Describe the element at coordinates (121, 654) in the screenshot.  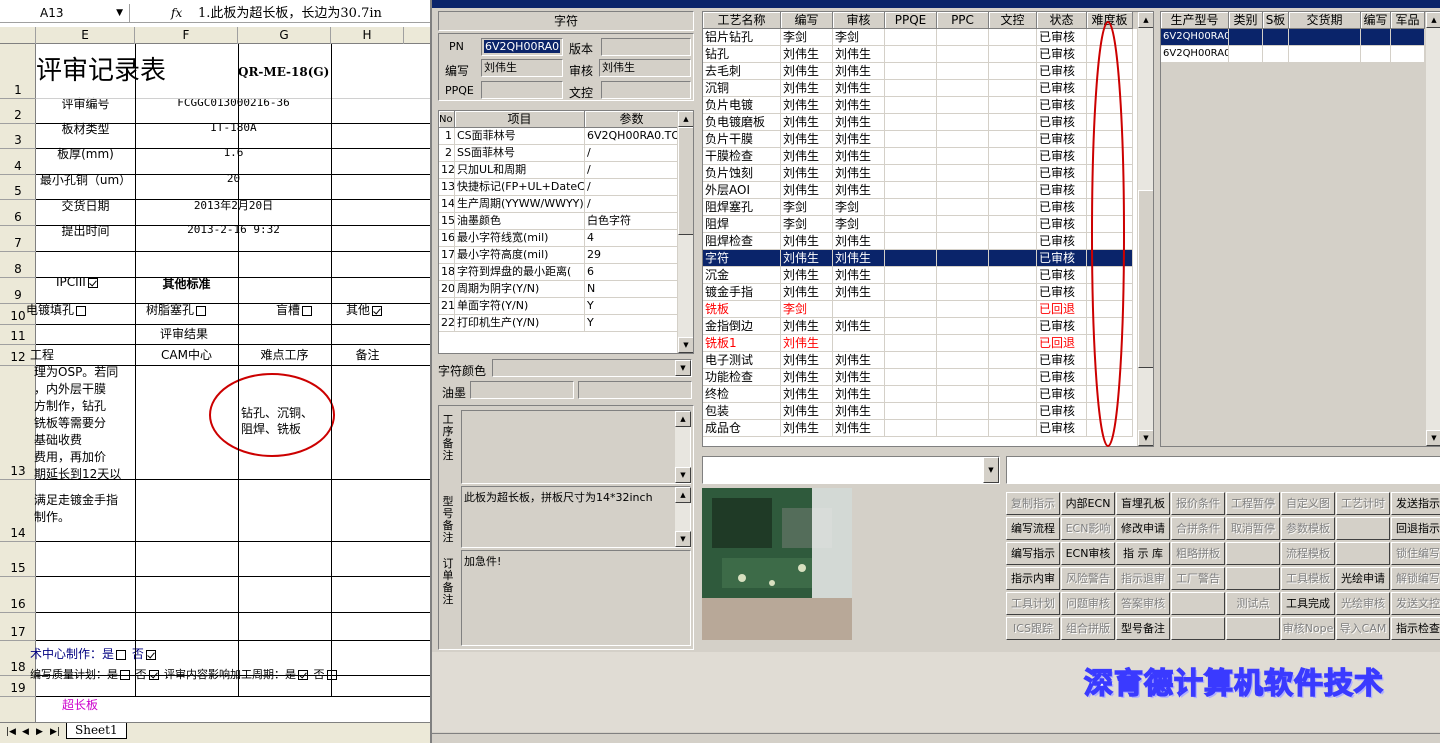
I see `tech-yes-checkbox` at that location.